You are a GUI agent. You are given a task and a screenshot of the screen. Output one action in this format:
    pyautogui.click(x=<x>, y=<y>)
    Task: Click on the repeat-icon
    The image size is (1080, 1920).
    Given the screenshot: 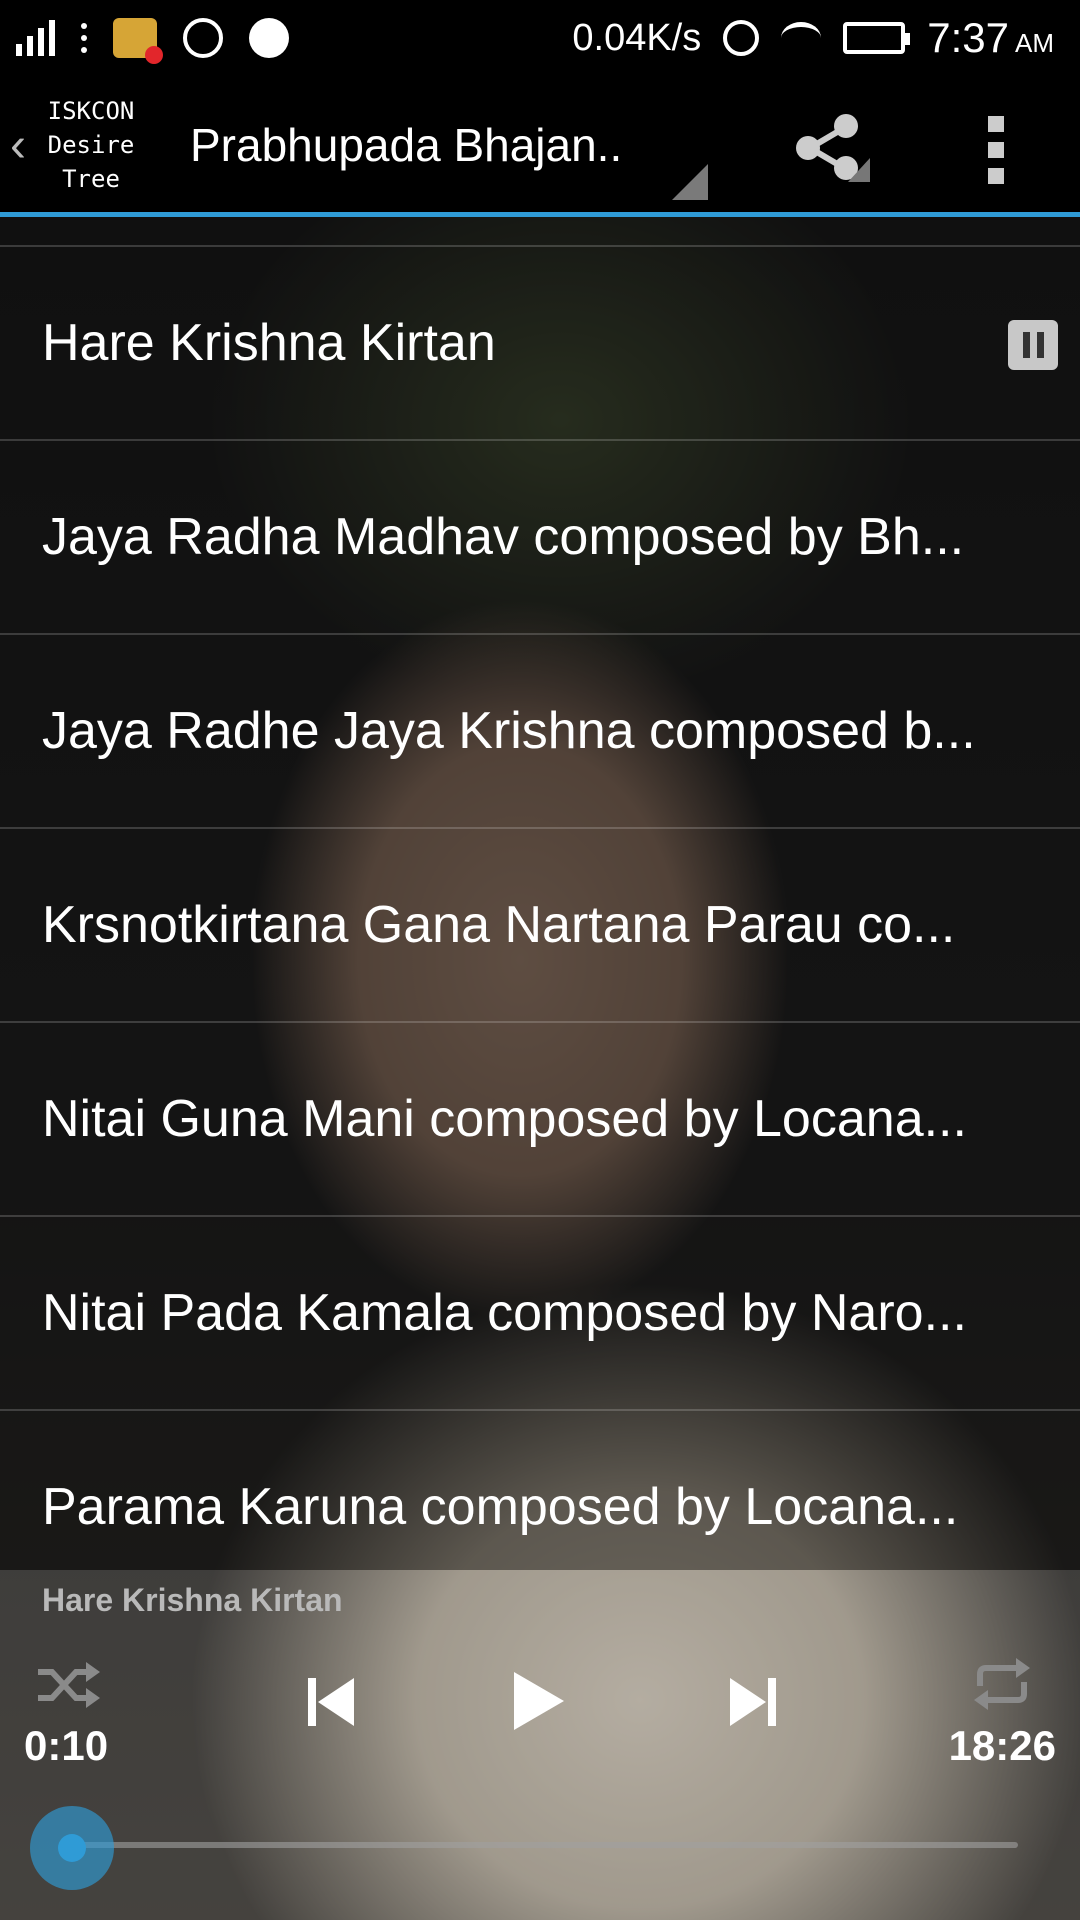 What is the action you would take?
    pyautogui.click(x=1002, y=1684)
    